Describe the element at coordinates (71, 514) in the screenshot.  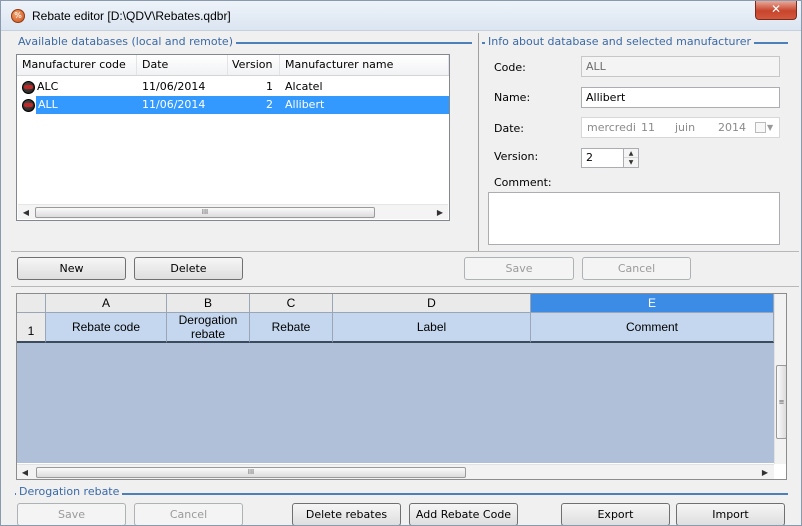
I see `derogation-save-button: Save` at that location.